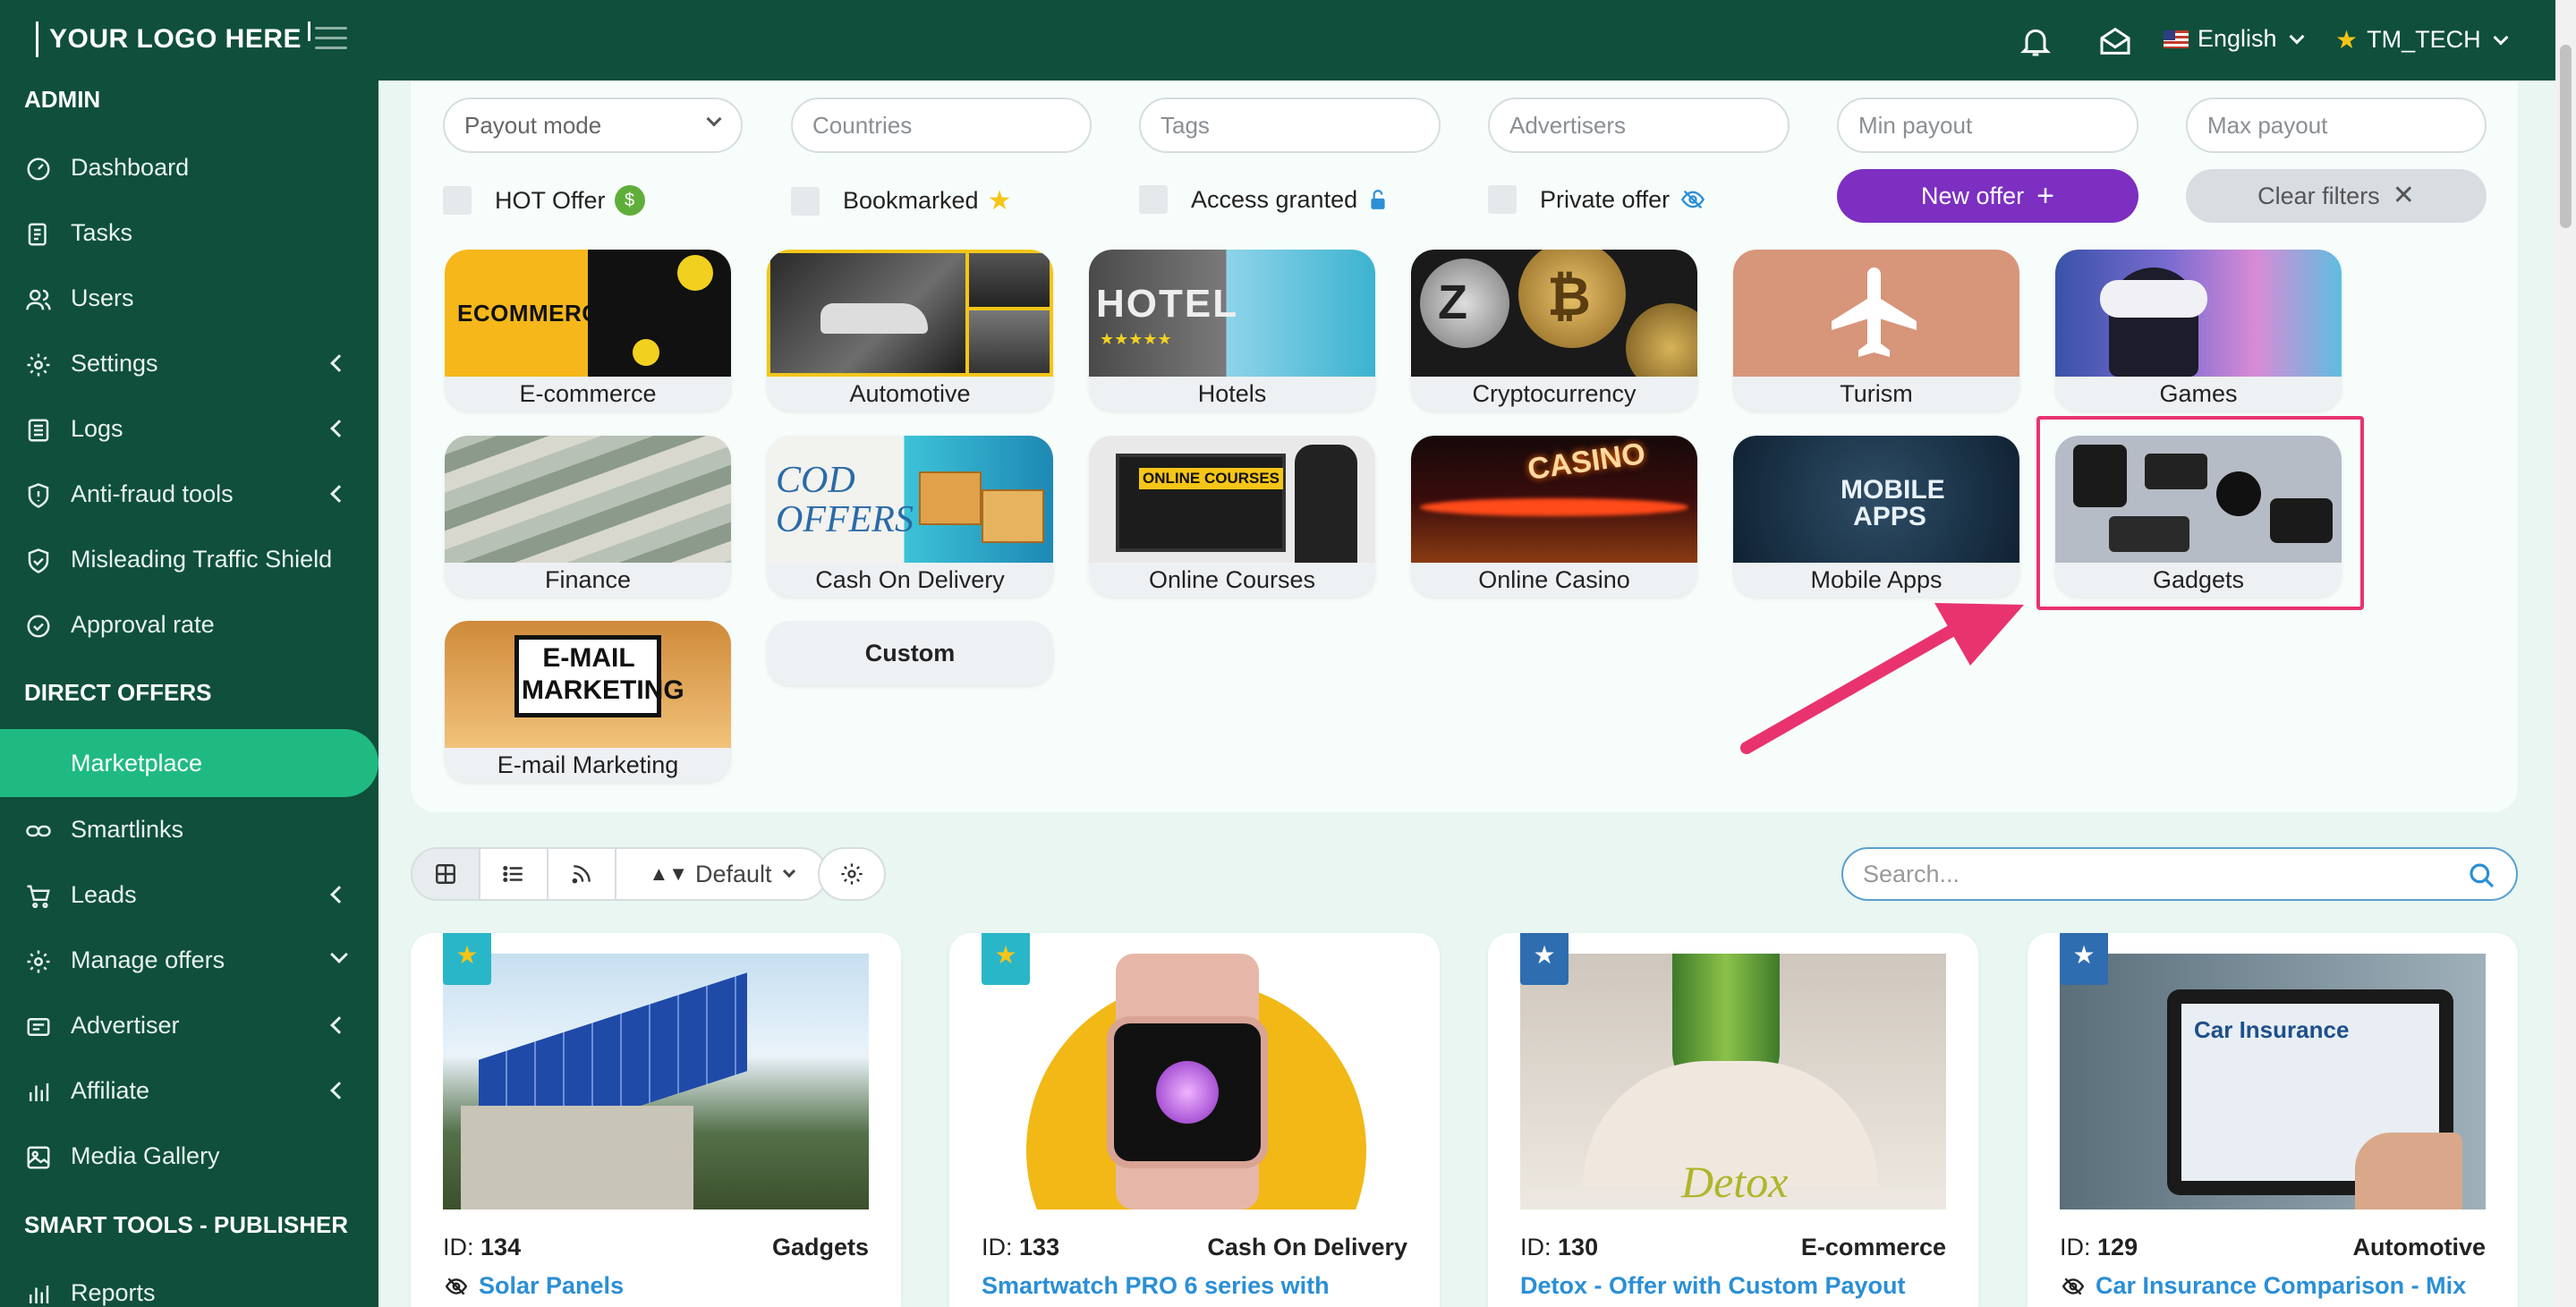  Describe the element at coordinates (189, 960) in the screenshot. I see `sidebar-item-manage-offers: Manage offers` at that location.